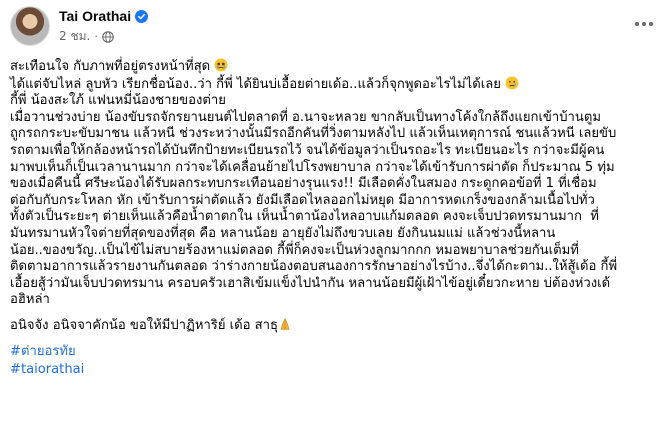 Image resolution: width=670 pixels, height=437 pixels. What do you see at coordinates (512, 83) in the screenshot?
I see `sad-face-emoji-icon` at bounding box center [512, 83].